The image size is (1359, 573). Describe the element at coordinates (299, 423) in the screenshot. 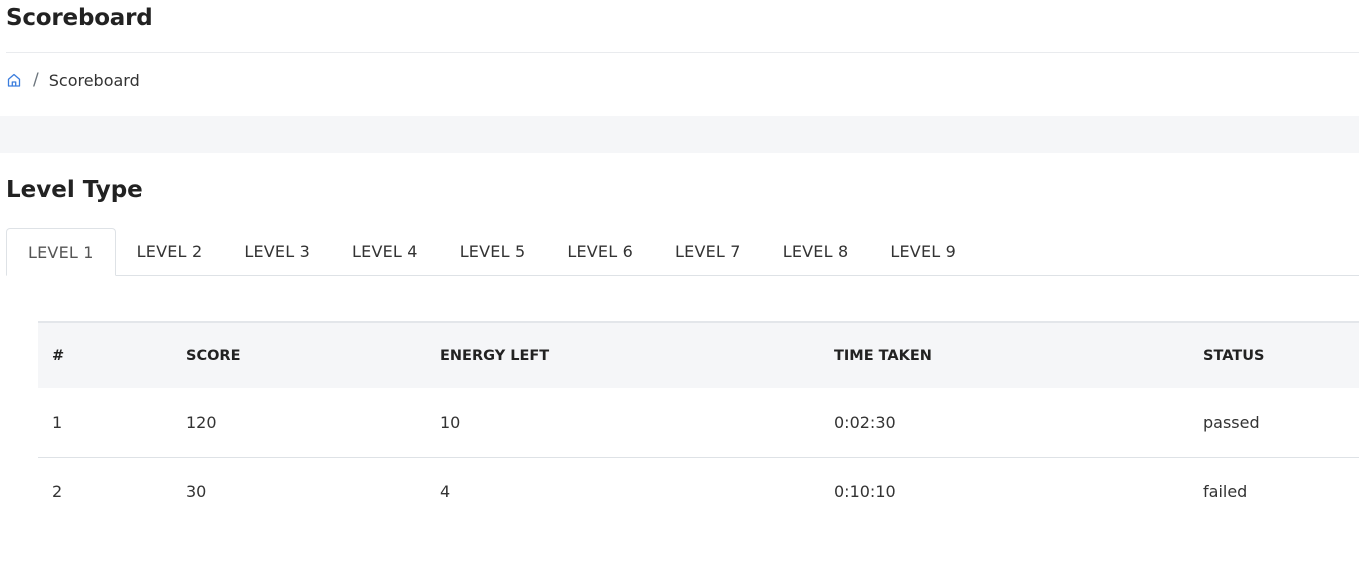

I see `cell-score: 120` at that location.